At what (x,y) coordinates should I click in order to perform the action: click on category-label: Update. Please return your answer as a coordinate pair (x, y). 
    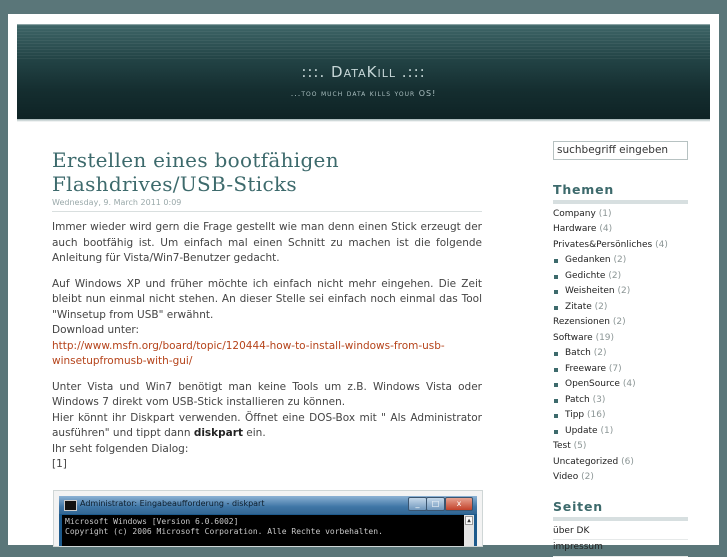
    Looking at the image, I should click on (581, 431).